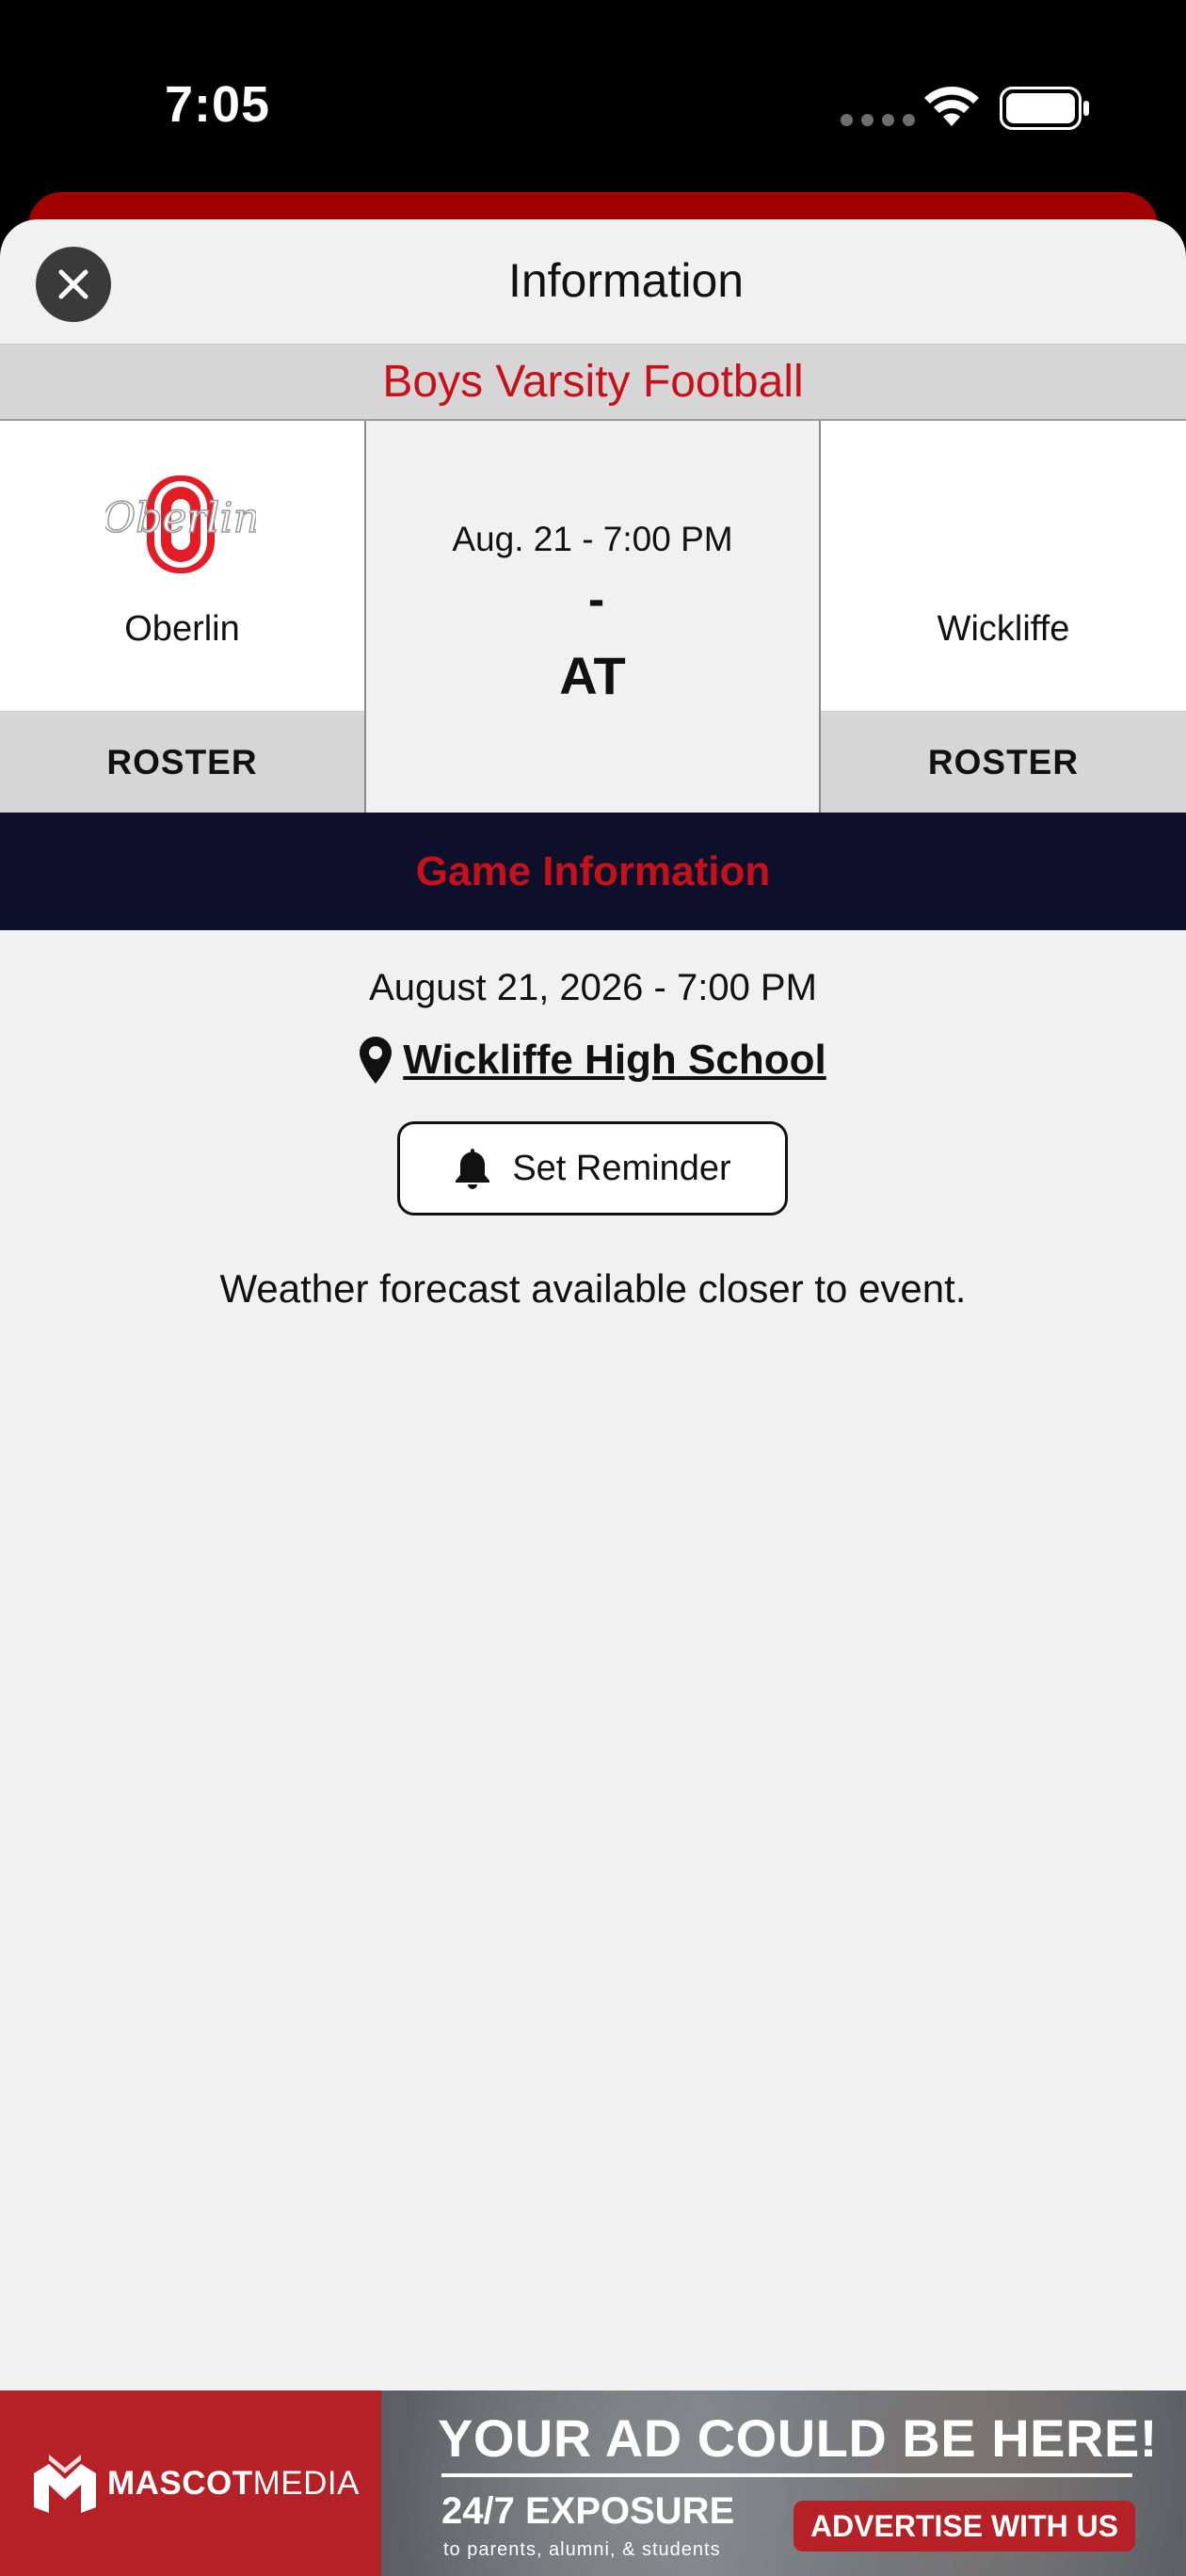 The image size is (1186, 2576). I want to click on oberlin-logo: Oberlin, so click(180, 524).